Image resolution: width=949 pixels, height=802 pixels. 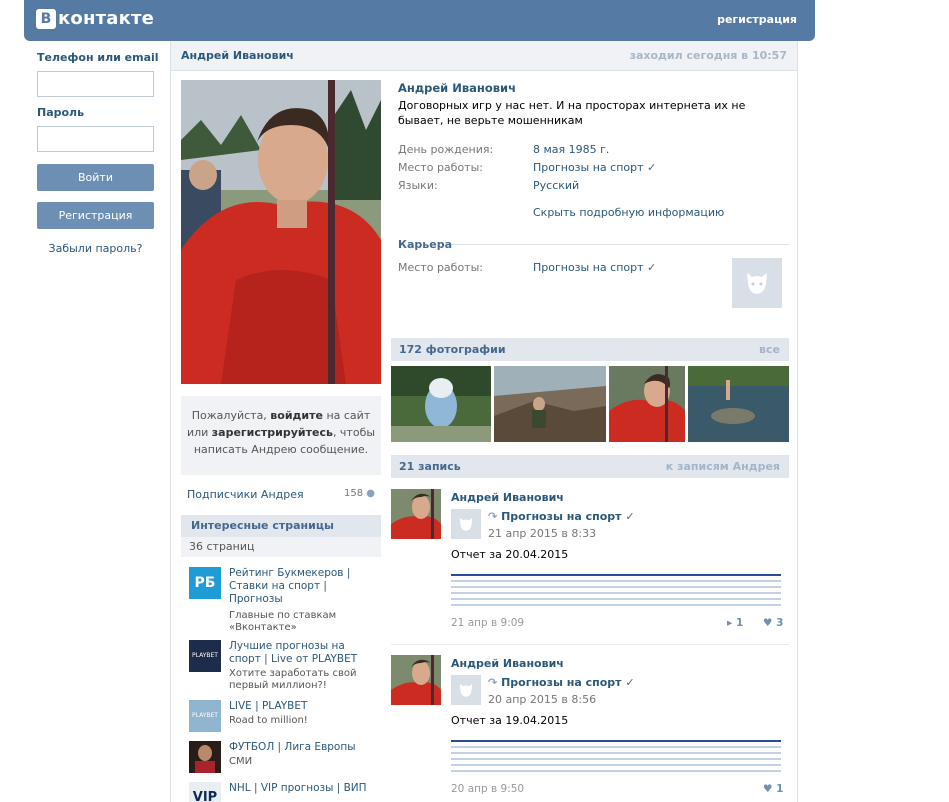 What do you see at coordinates (106, 18) in the screenshot?
I see `logo-text: контакте` at bounding box center [106, 18].